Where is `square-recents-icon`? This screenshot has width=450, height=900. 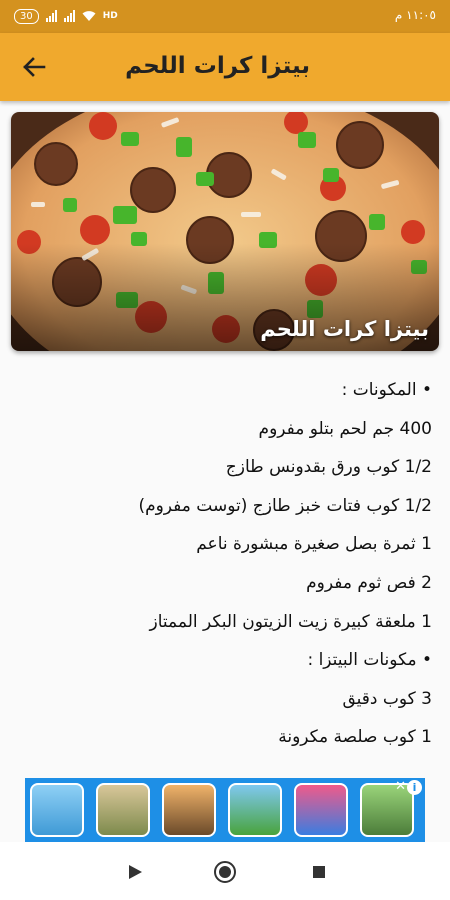 square-recents-icon is located at coordinates (319, 872).